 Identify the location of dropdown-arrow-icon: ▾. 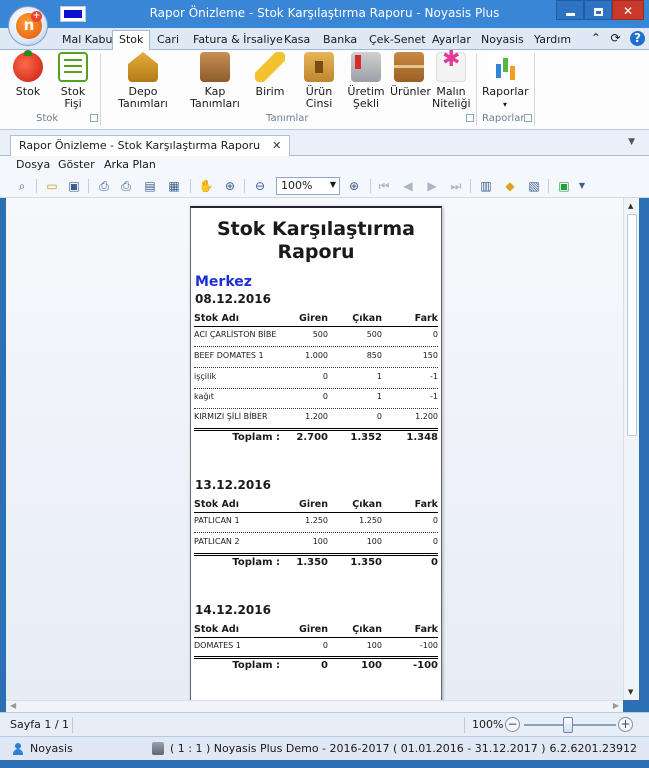
(504, 104).